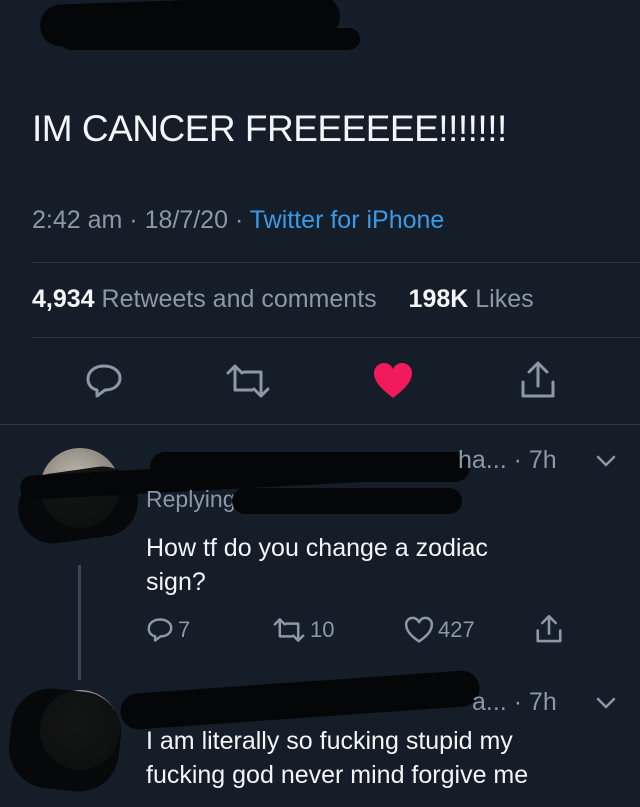 The width and height of the screenshot is (640, 807). What do you see at coordinates (456, 629) in the screenshot?
I see `like-count: 427` at bounding box center [456, 629].